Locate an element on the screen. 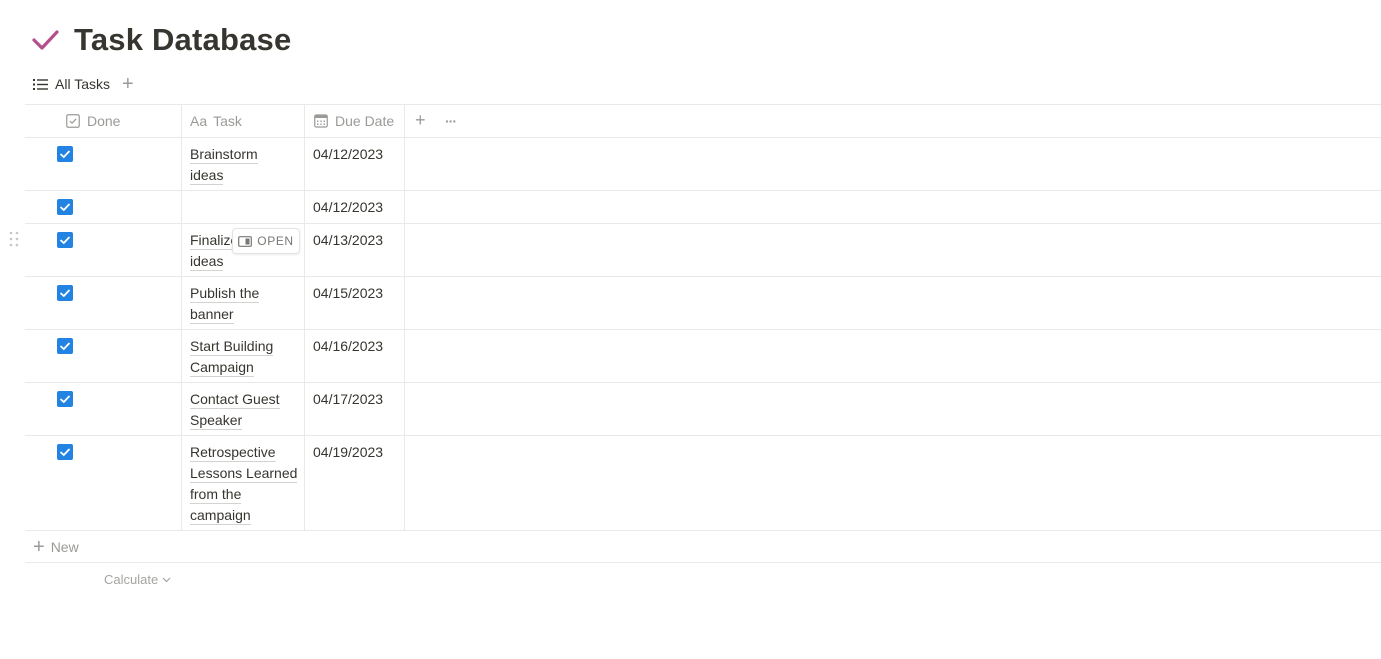  task-title-line: Finalize is located at coordinates (214, 241).